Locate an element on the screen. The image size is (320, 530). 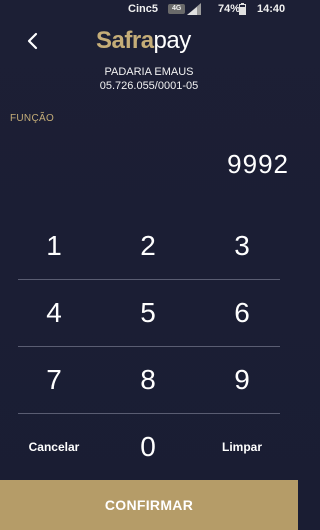
key-0: 0 is located at coordinates (148, 446).